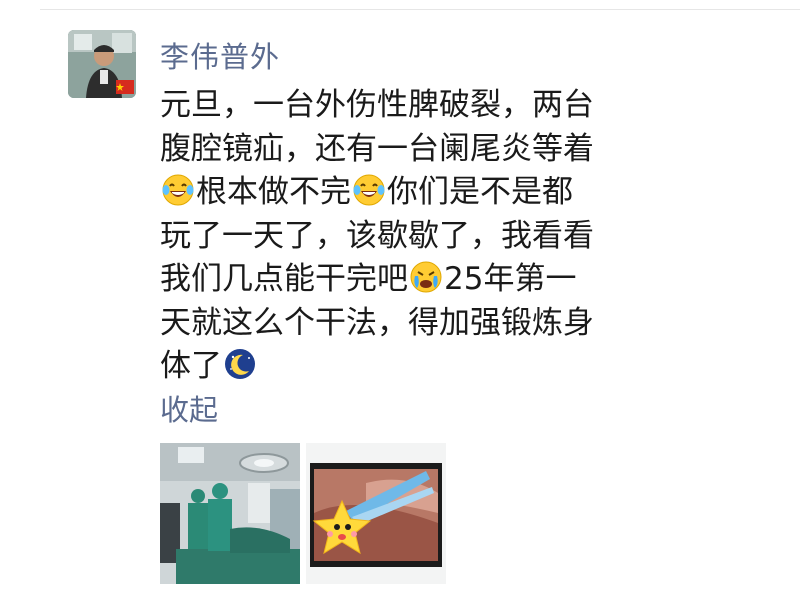 This screenshot has width=800, height=590. What do you see at coordinates (102, 64) in the screenshot?
I see `avatar` at bounding box center [102, 64].